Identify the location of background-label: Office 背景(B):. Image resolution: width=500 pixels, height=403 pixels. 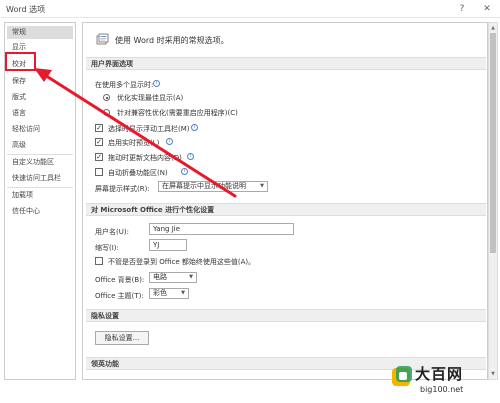
(120, 280).